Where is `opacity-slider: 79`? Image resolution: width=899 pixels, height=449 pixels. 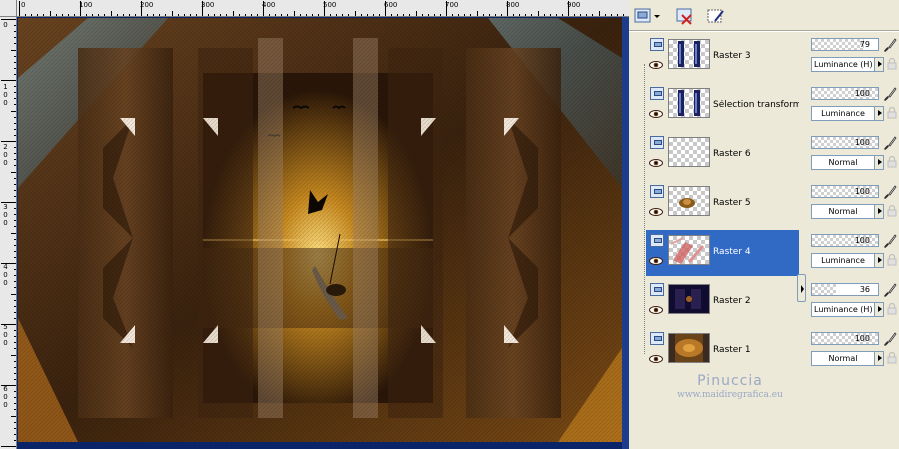
opacity-slider: 79 is located at coordinates (845, 44).